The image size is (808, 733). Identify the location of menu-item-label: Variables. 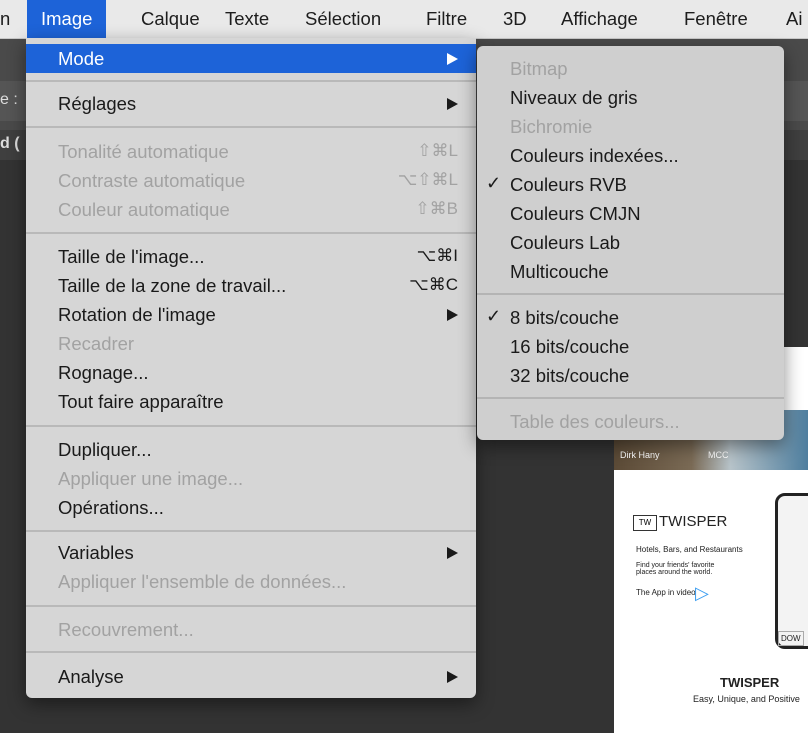
(96, 552).